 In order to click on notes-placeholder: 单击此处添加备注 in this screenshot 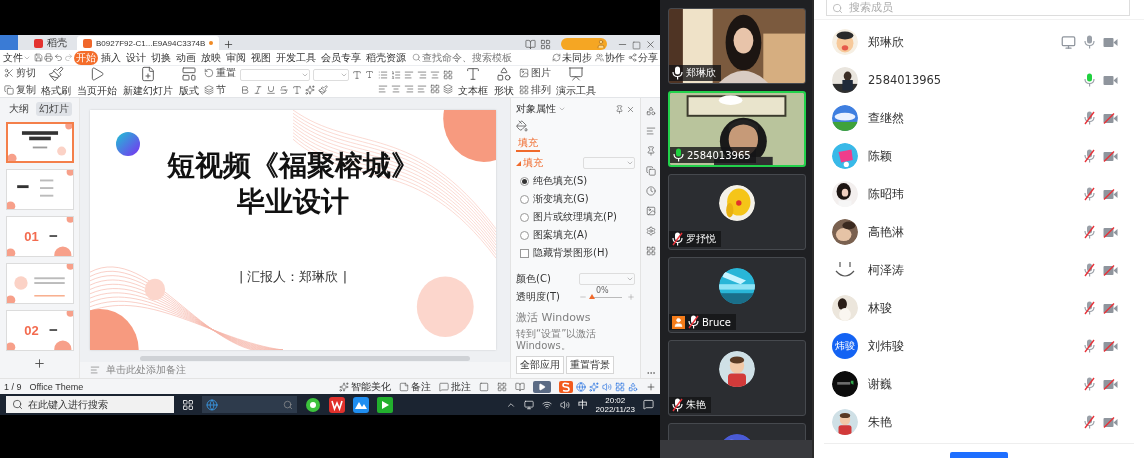, I will do `click(146, 370)`.